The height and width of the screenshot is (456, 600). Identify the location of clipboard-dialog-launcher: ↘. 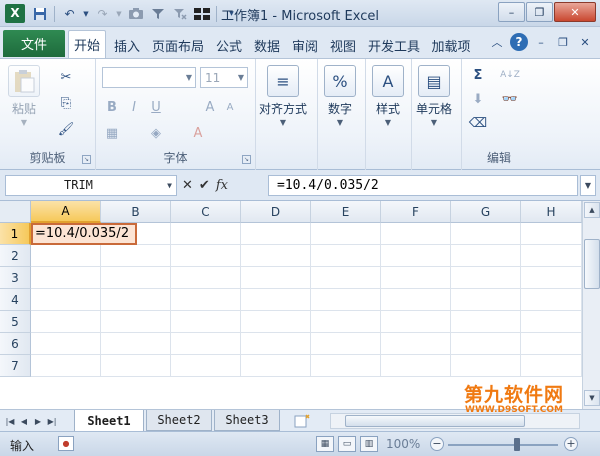
(86, 159).